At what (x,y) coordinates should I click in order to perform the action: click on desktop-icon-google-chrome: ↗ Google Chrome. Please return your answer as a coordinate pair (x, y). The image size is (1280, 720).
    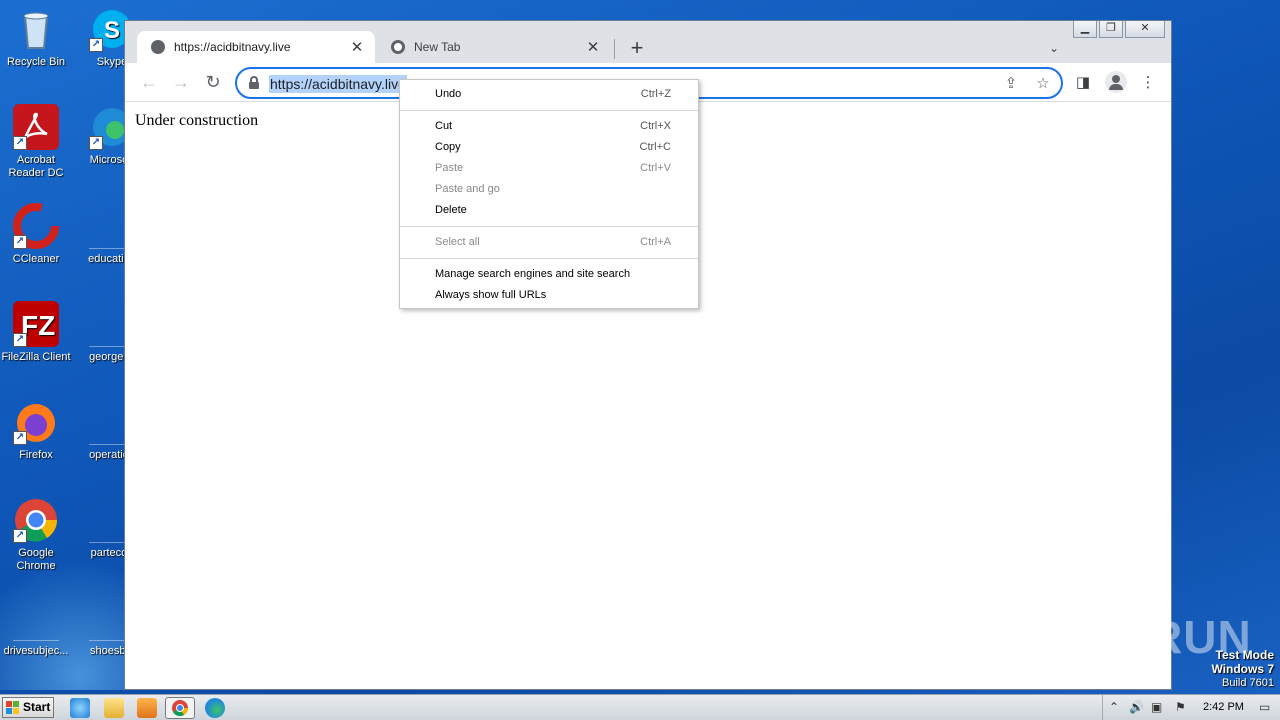
    Looking at the image, I should click on (37, 535).